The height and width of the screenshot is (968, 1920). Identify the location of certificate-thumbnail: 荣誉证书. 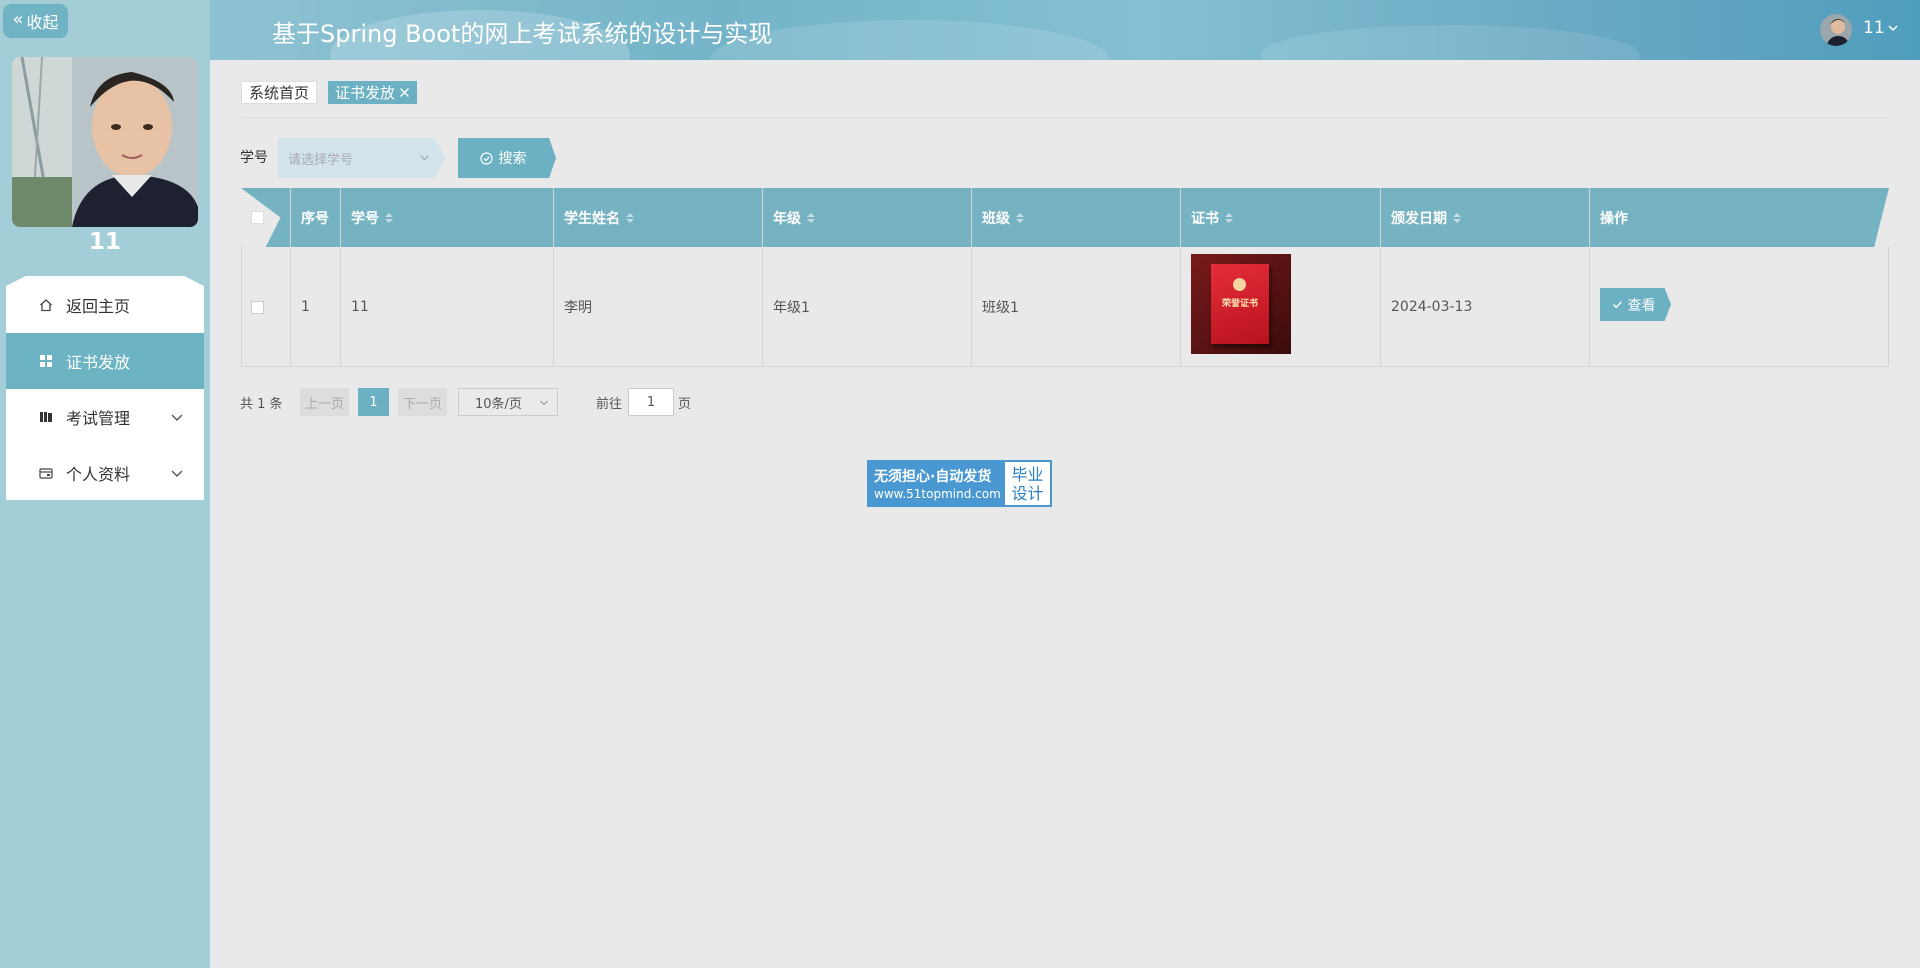
(1241, 304).